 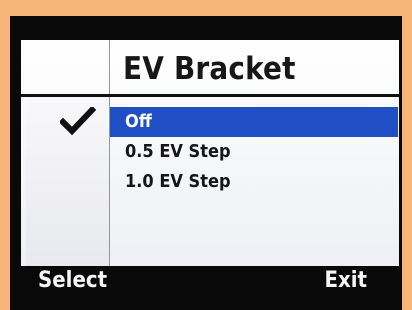 I want to click on option-0-5-ev-step: 0.5 EV Step, so click(x=254, y=152).